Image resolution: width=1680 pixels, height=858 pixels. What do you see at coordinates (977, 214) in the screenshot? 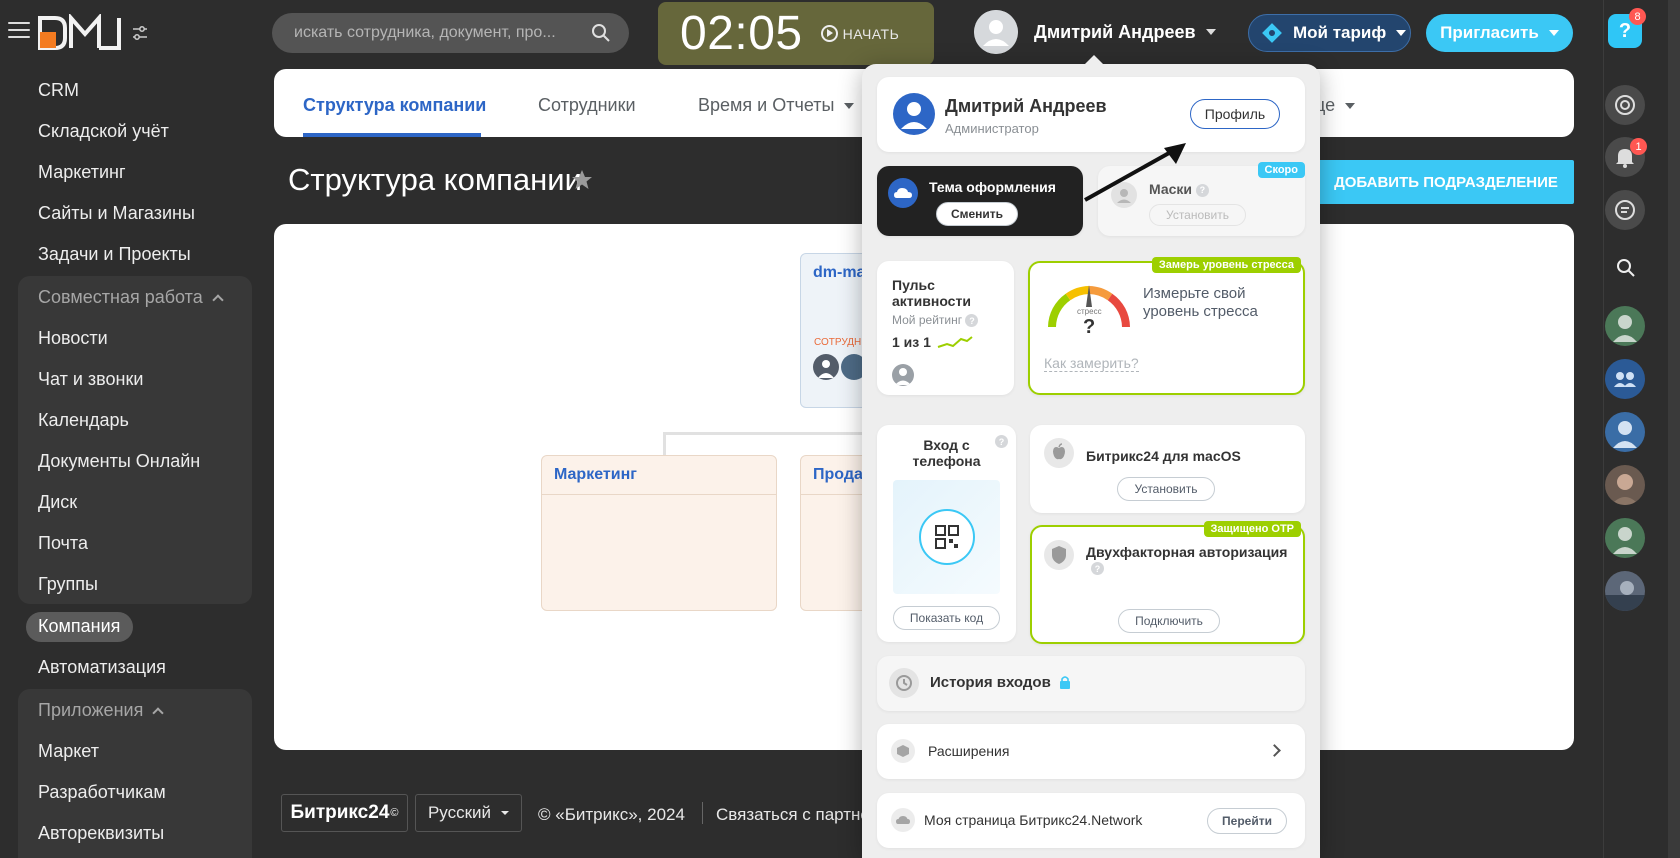
I see `change-theme-button: Сменить` at bounding box center [977, 214].